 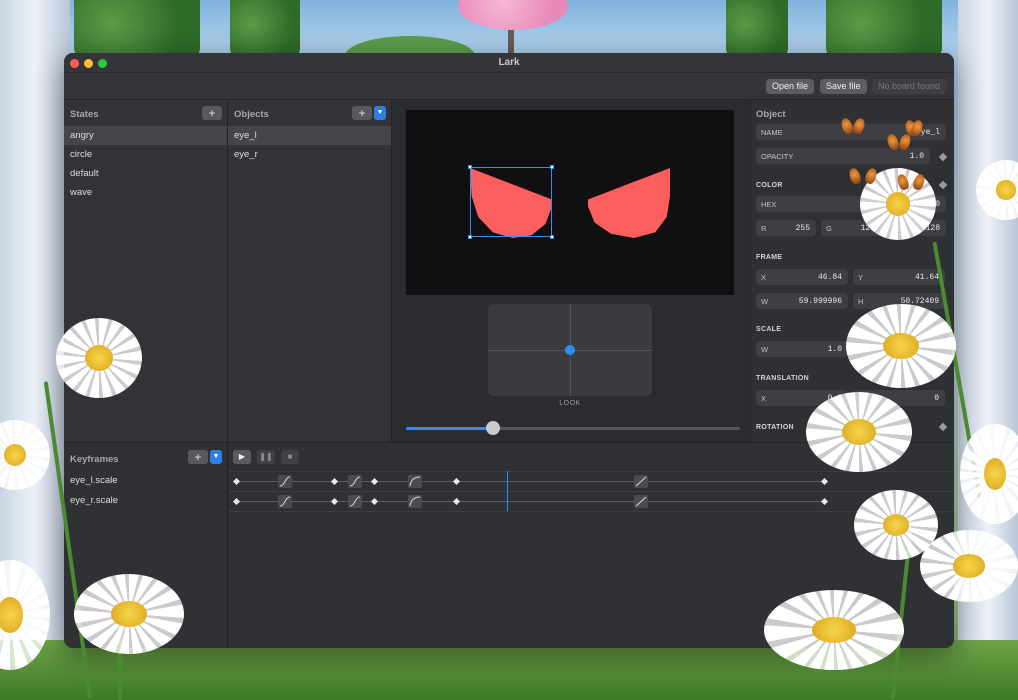 What do you see at coordinates (765, 301) in the screenshot?
I see `frame-w-label: W` at bounding box center [765, 301].